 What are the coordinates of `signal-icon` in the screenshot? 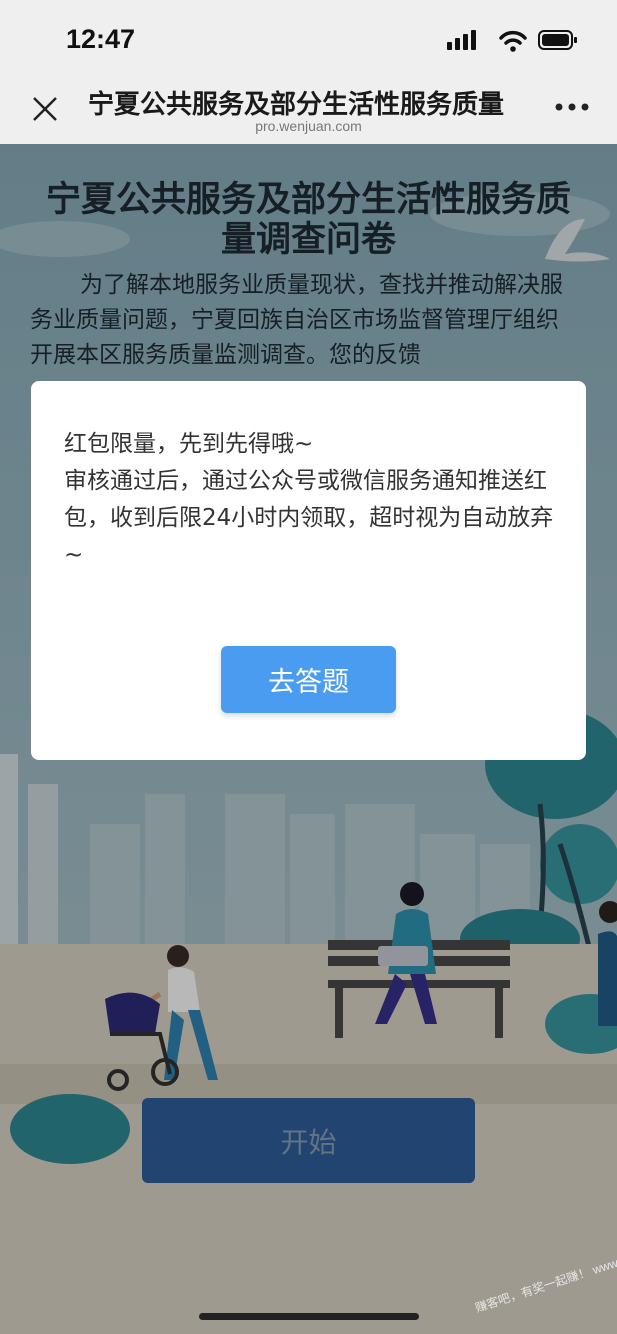 It's located at (461, 40).